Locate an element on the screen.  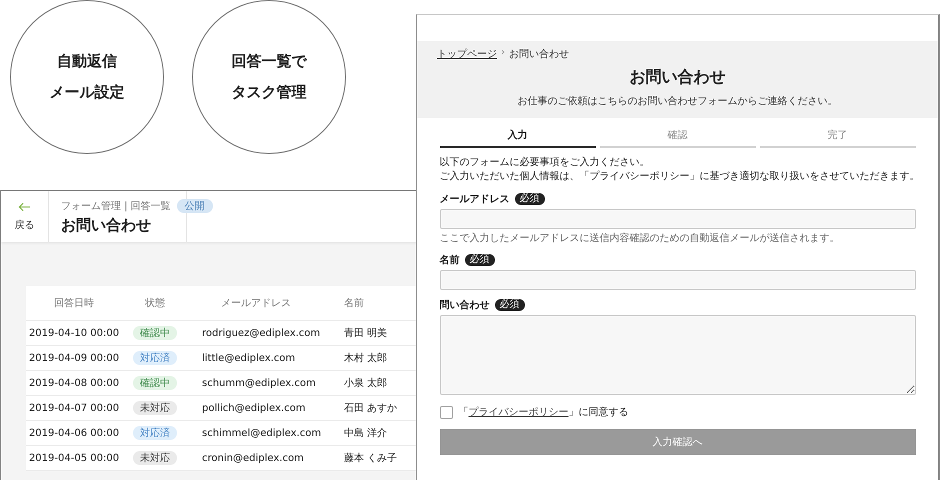
table-cell-text: 小泉 太郎 is located at coordinates (366, 383).